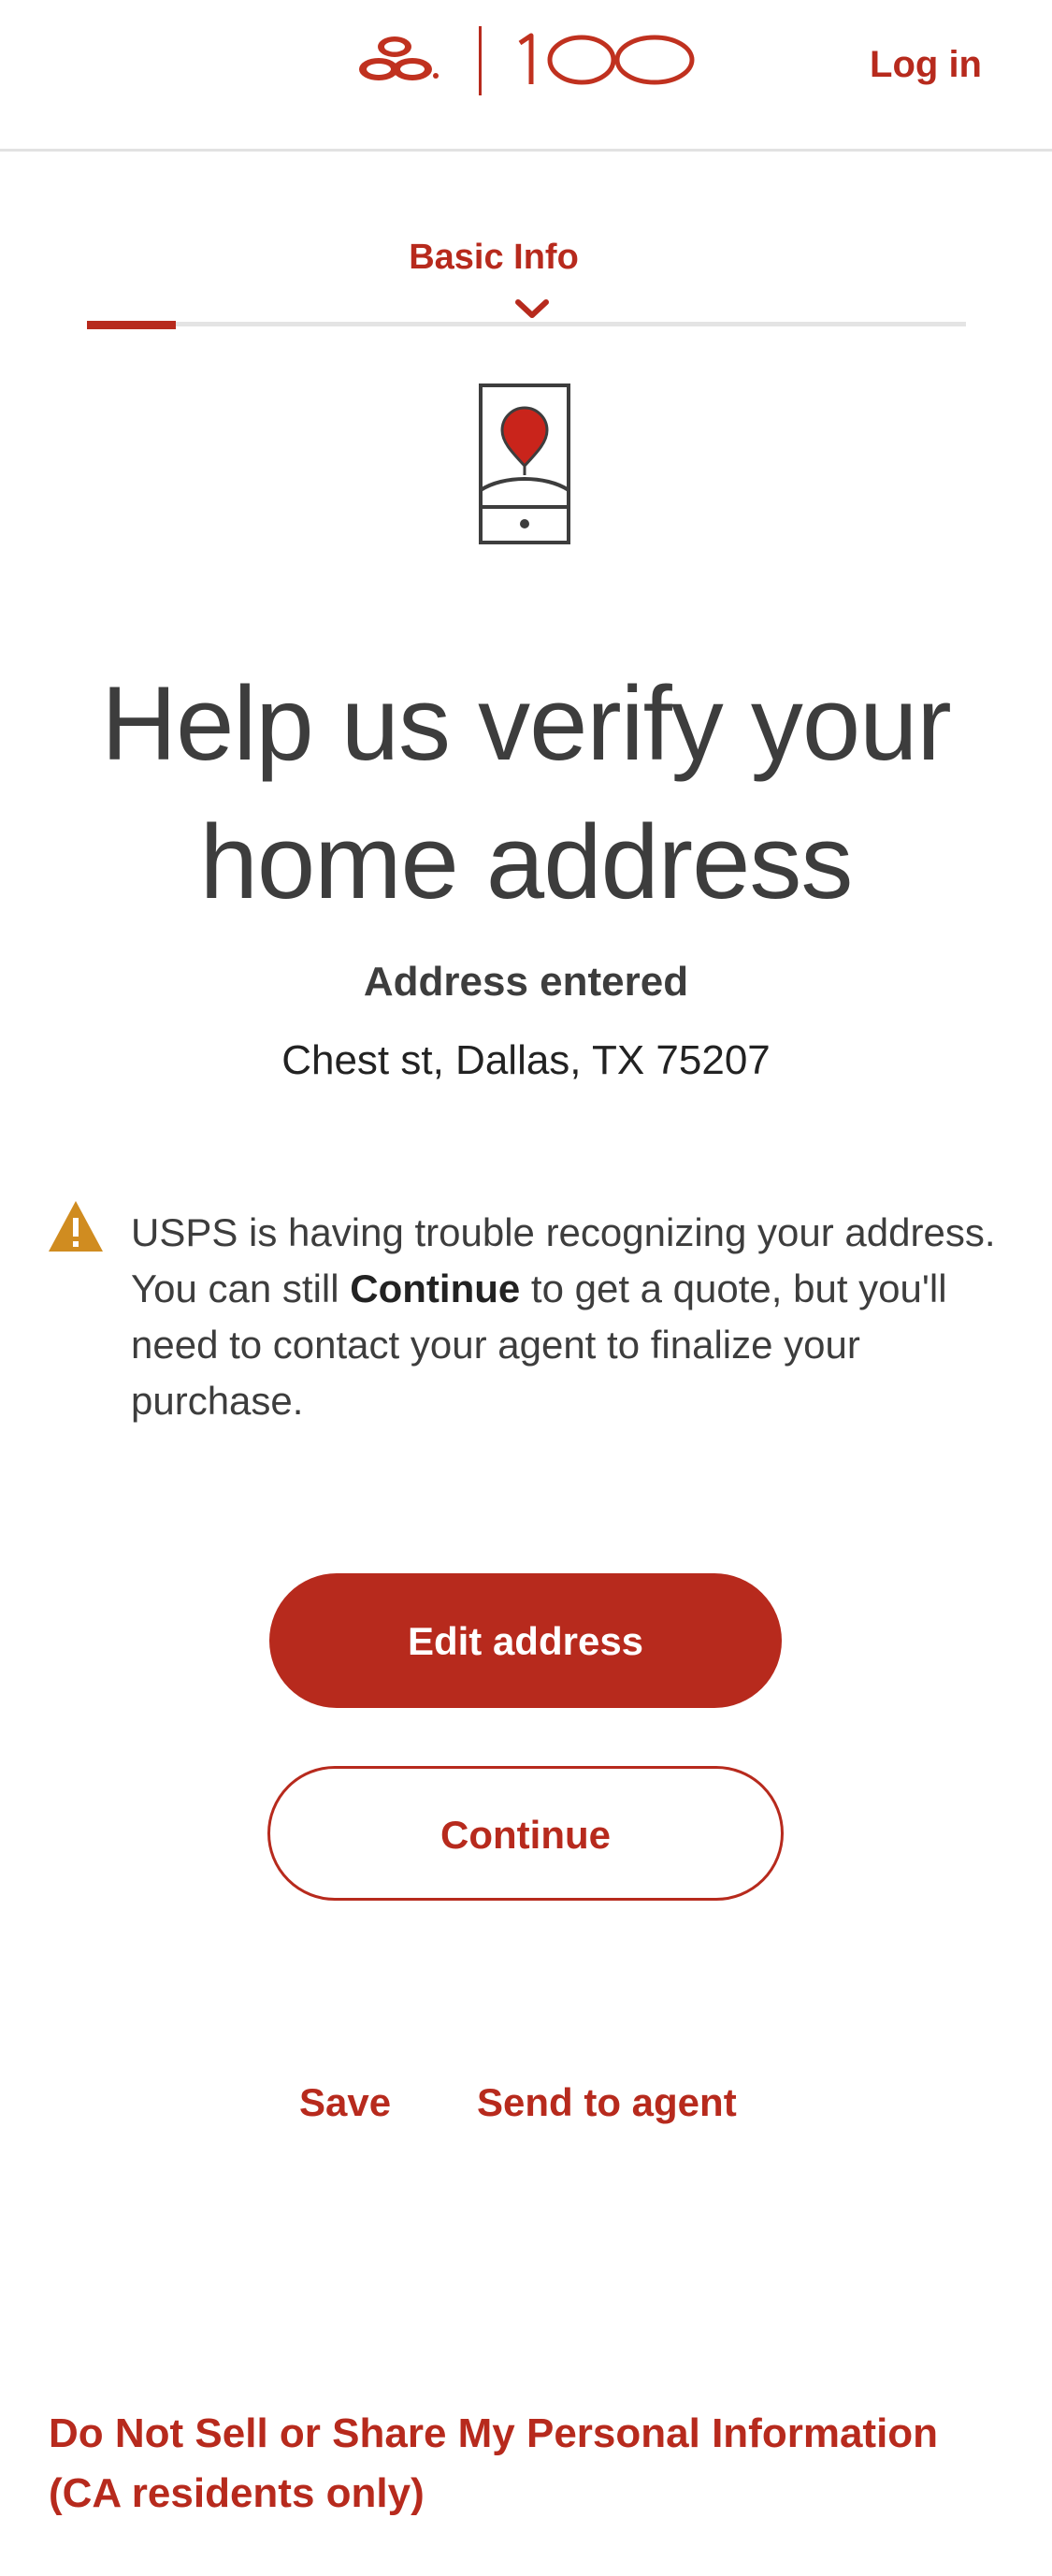 Image resolution: width=1052 pixels, height=2576 pixels. What do you see at coordinates (350, 2103) in the screenshot?
I see `save-link: Save` at bounding box center [350, 2103].